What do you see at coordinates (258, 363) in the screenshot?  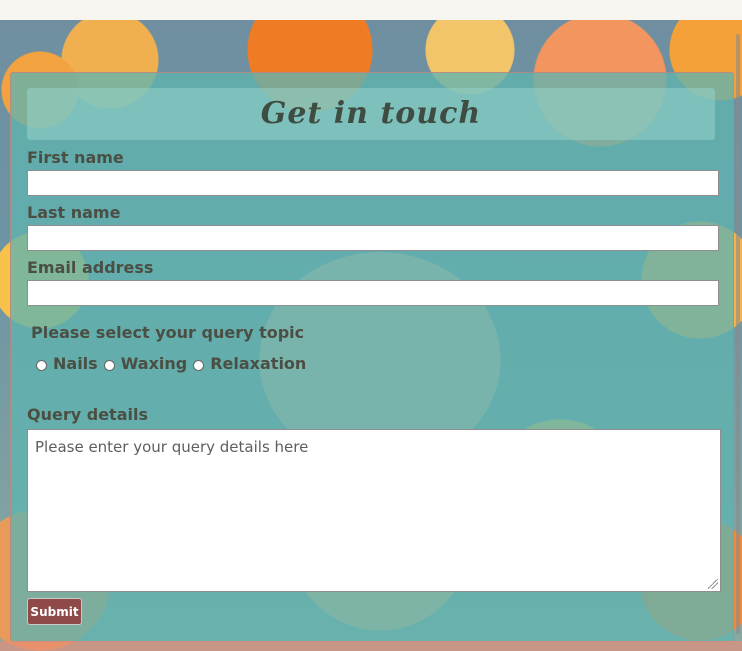 I see `relaxation-radio-label: Relaxation` at bounding box center [258, 363].